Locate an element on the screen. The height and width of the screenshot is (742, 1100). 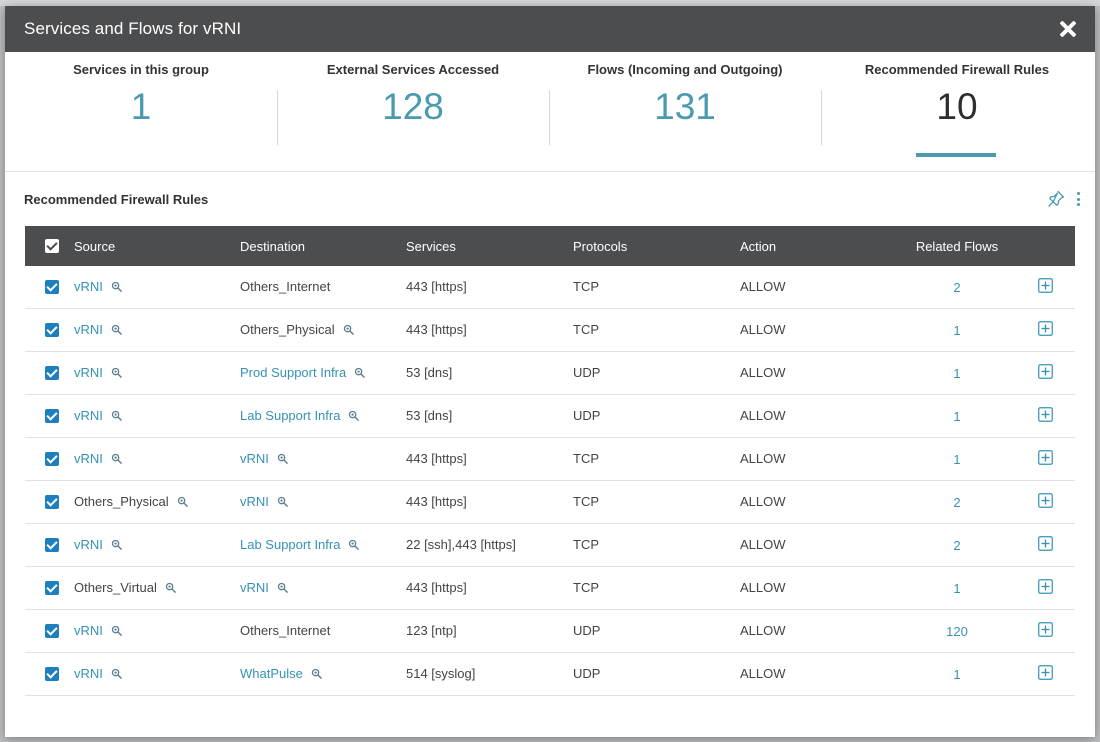
section-actions is located at coordinates (1064, 199).